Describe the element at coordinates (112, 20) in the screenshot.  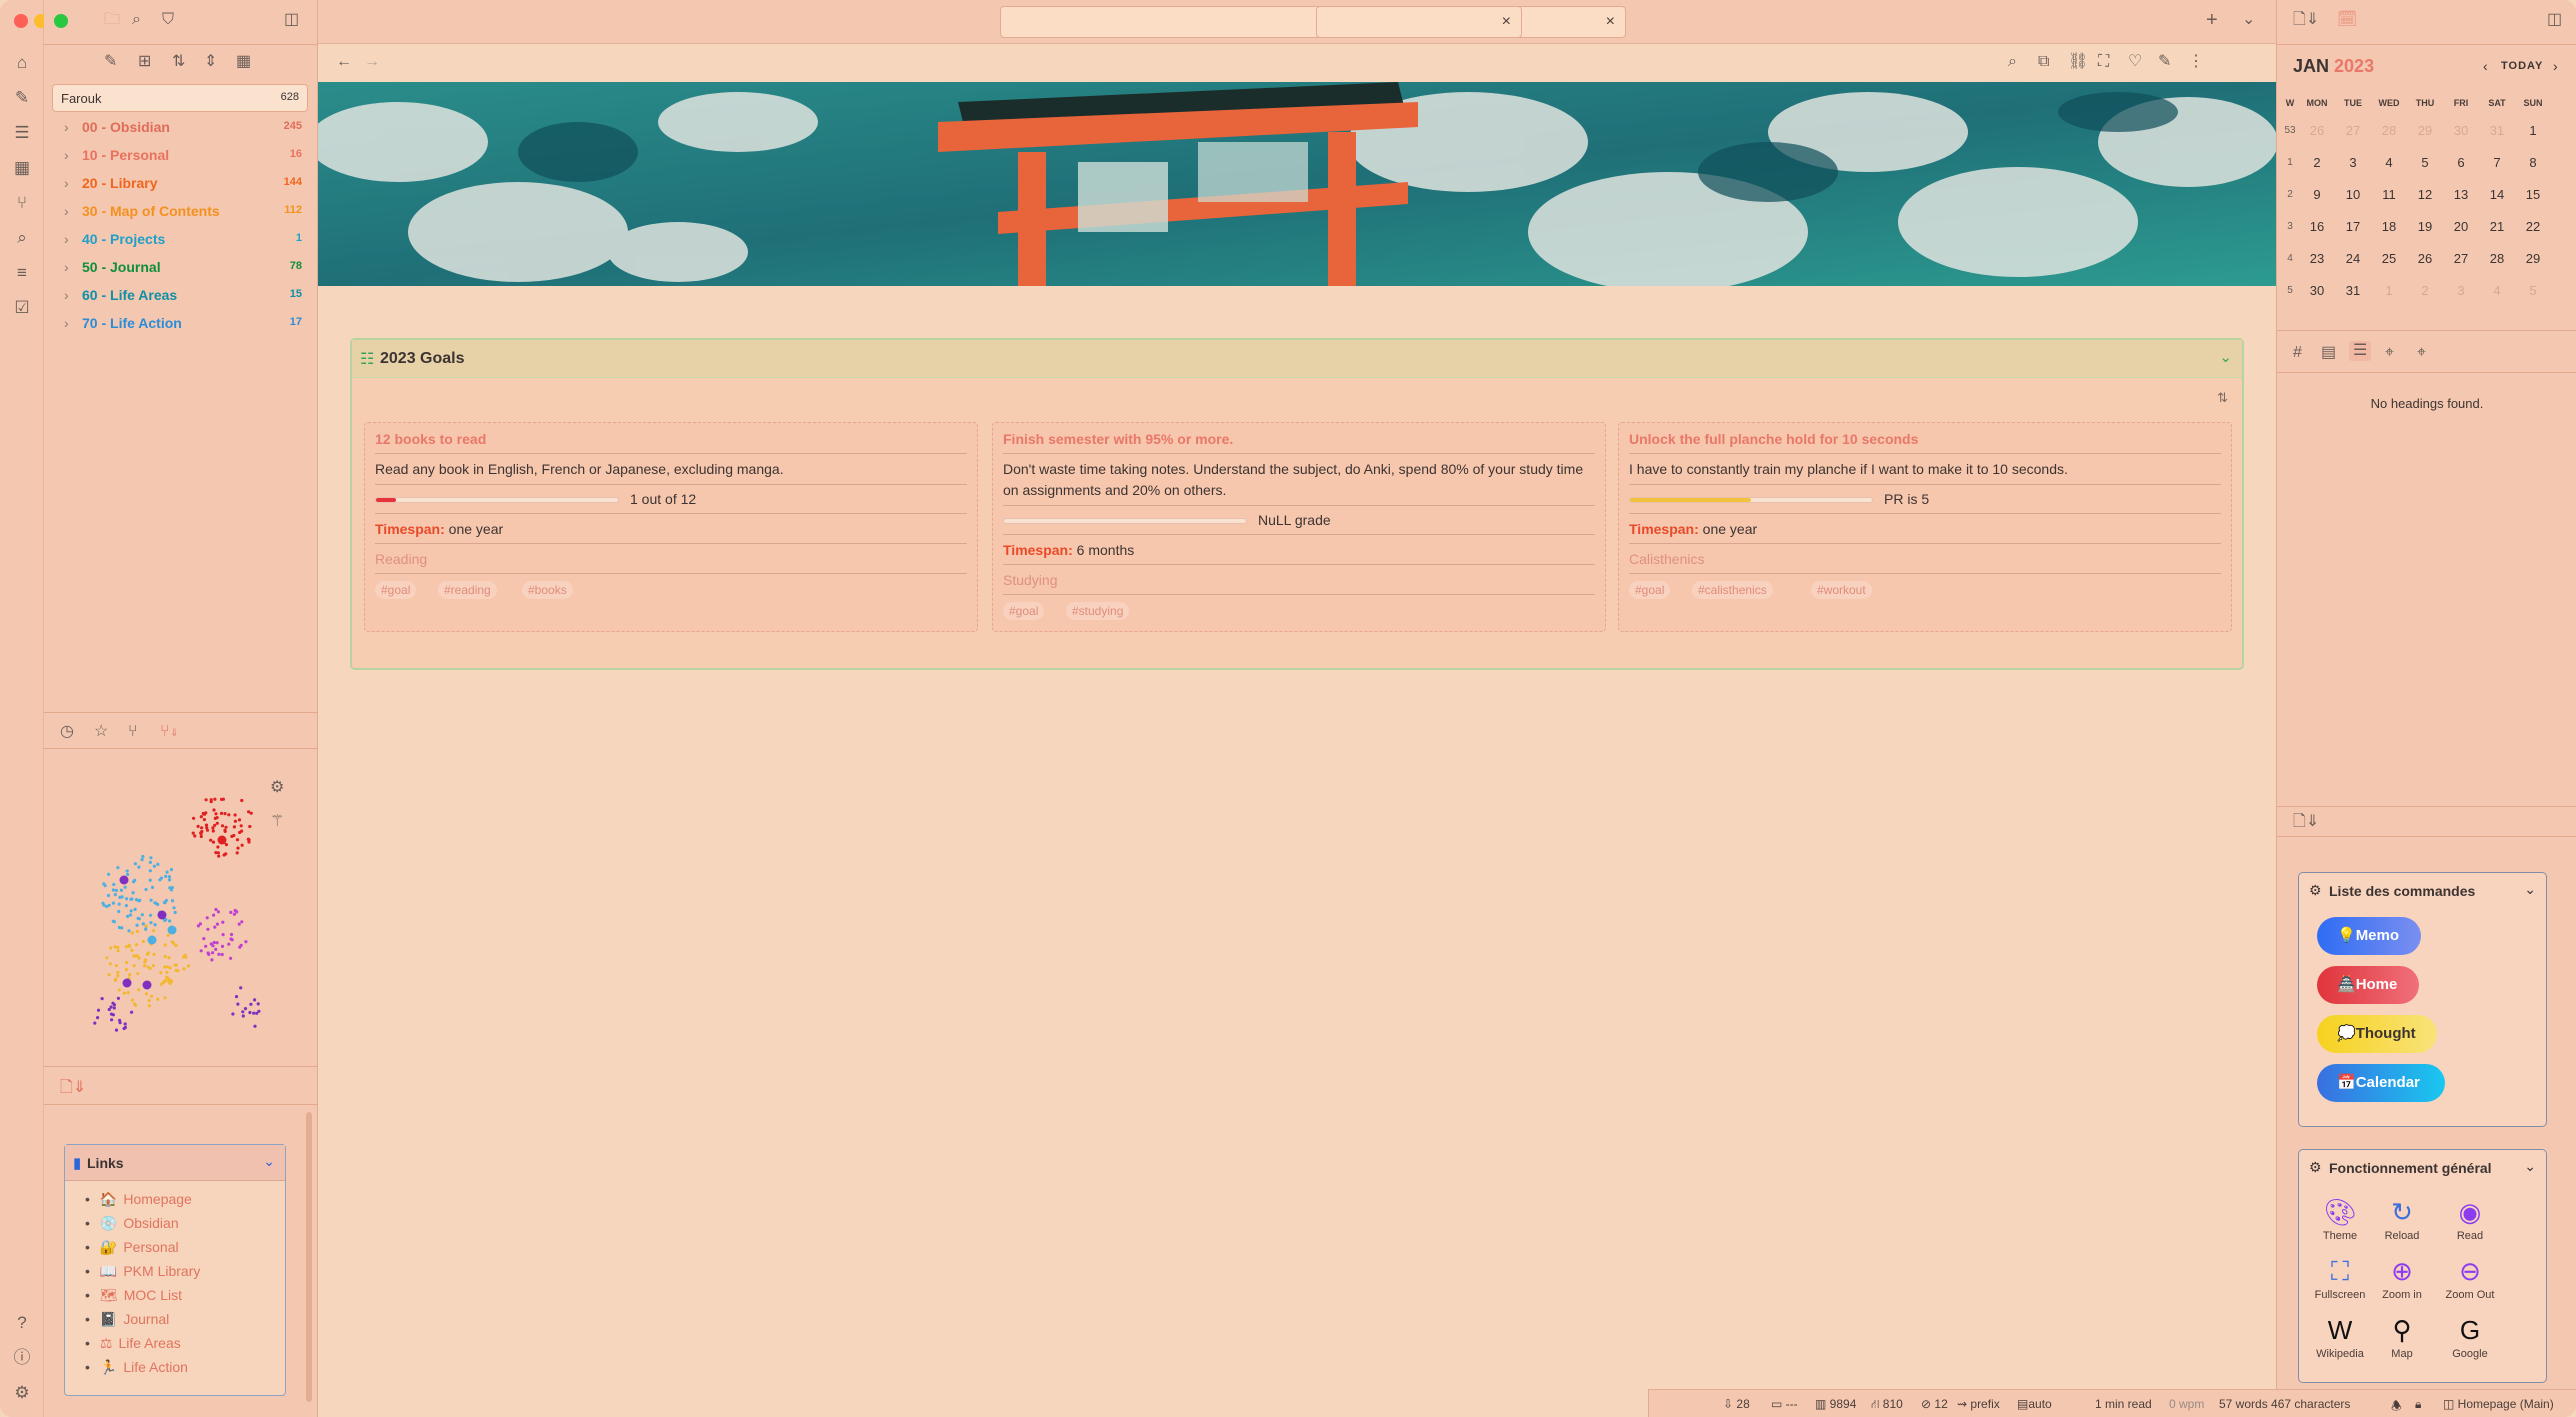
I see `folder-icon: 🗀` at that location.